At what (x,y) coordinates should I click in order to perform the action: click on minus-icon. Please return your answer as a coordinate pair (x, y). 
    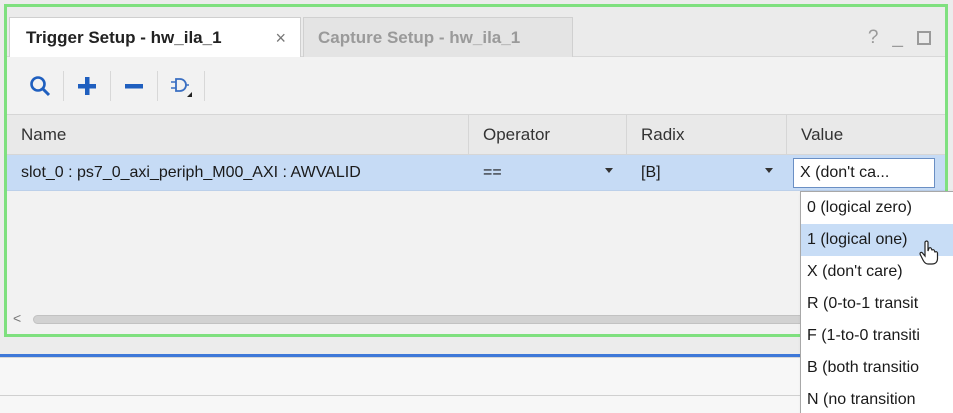
    Looking at the image, I should click on (134, 86).